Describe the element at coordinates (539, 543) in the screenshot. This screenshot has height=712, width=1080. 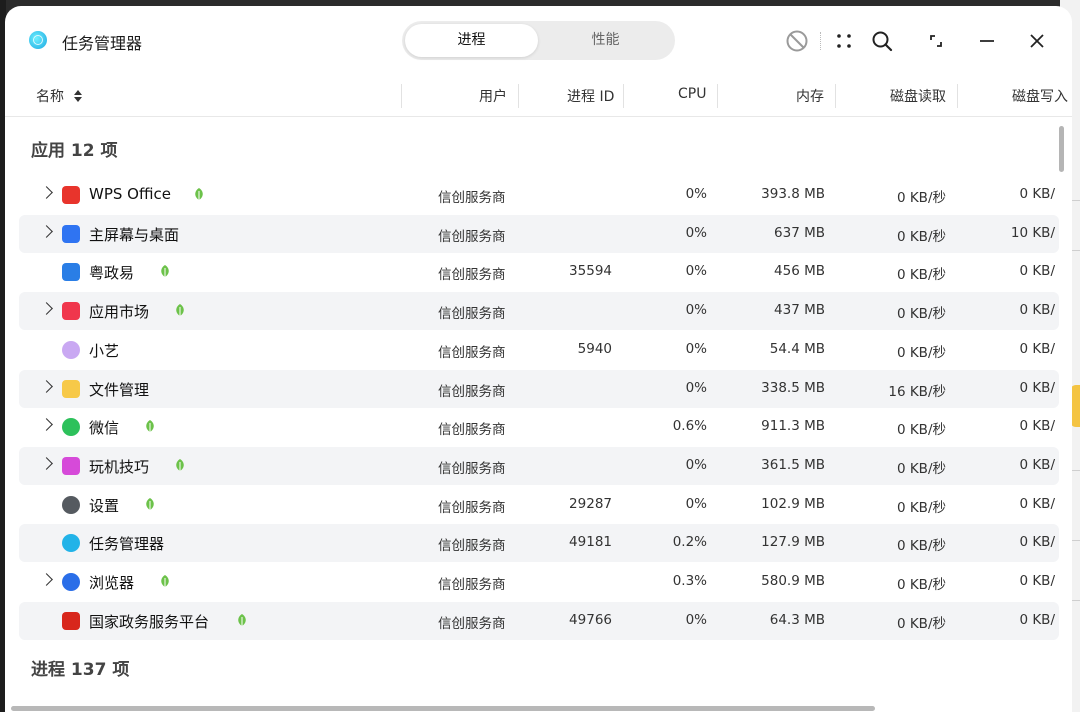
I see `table-row: 任务管理器 信创服务商 49181 0.2% 127.9 MB 0 KB/秒 0 KB/` at that location.